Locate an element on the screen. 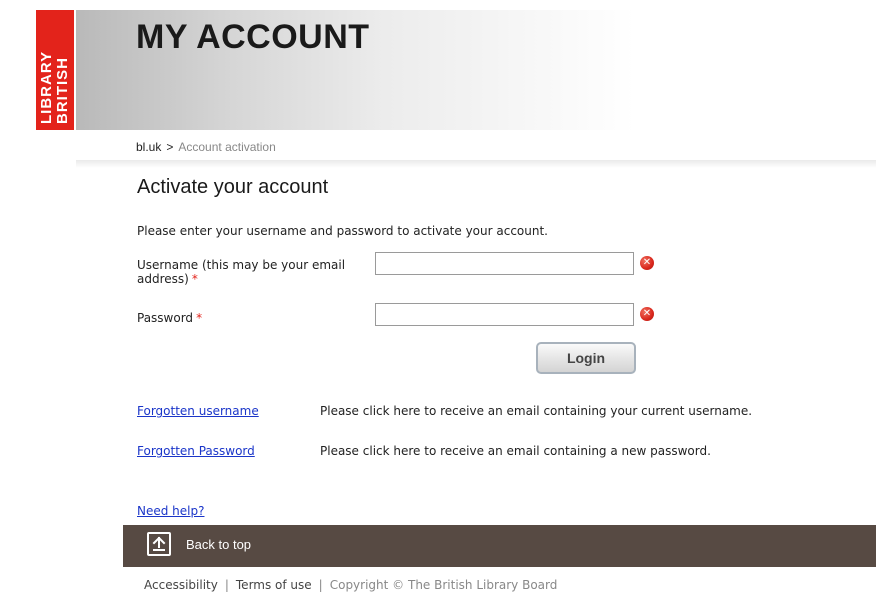 This screenshot has height=592, width=876. password-label: Password * is located at coordinates (242, 318).